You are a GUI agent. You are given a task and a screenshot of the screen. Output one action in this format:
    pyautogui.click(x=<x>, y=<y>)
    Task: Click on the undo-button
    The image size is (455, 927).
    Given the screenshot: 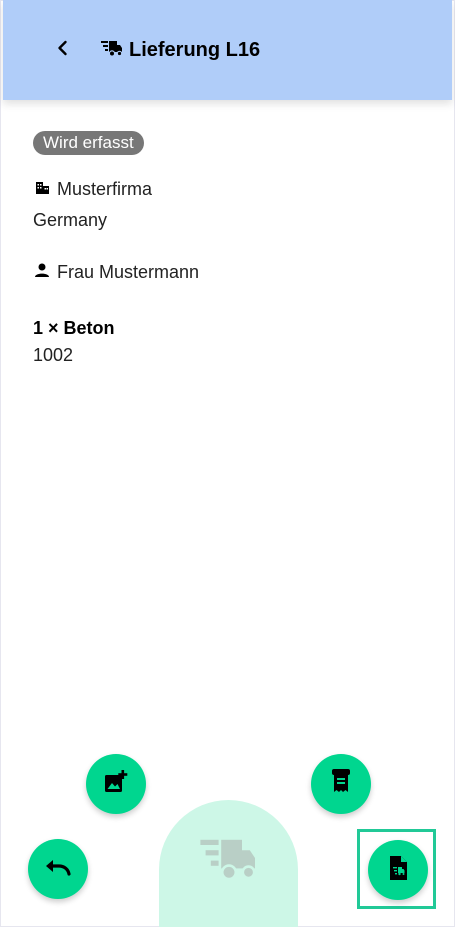 What is the action you would take?
    pyautogui.click(x=58, y=869)
    